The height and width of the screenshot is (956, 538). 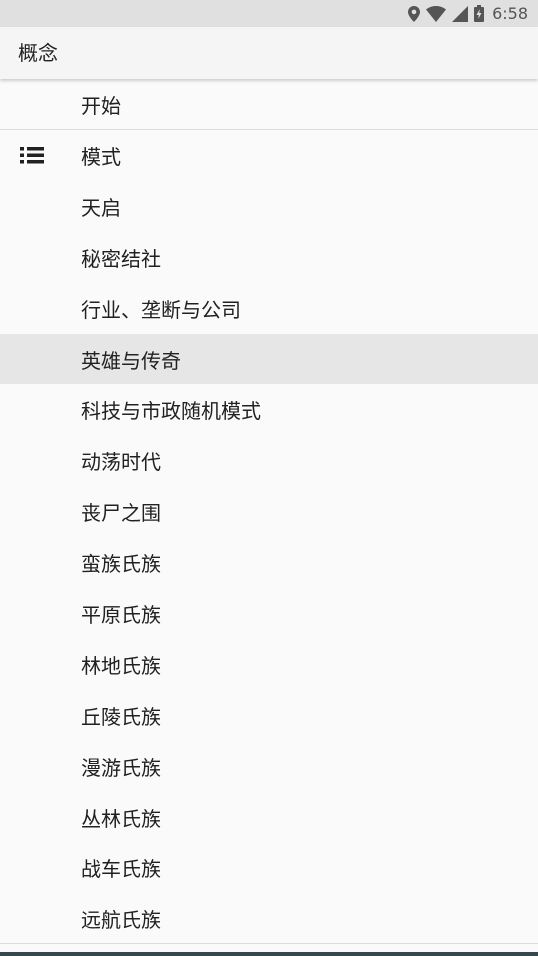 What do you see at coordinates (414, 13) in the screenshot?
I see `location-icon` at bounding box center [414, 13].